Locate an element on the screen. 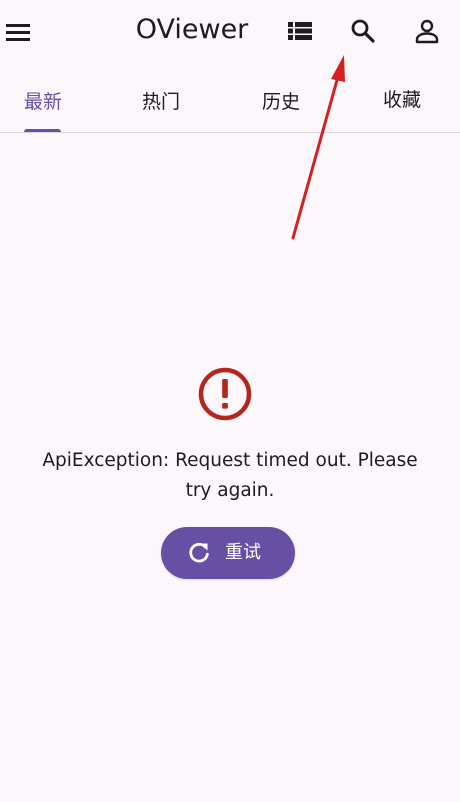  menu-button is located at coordinates (18, 32).